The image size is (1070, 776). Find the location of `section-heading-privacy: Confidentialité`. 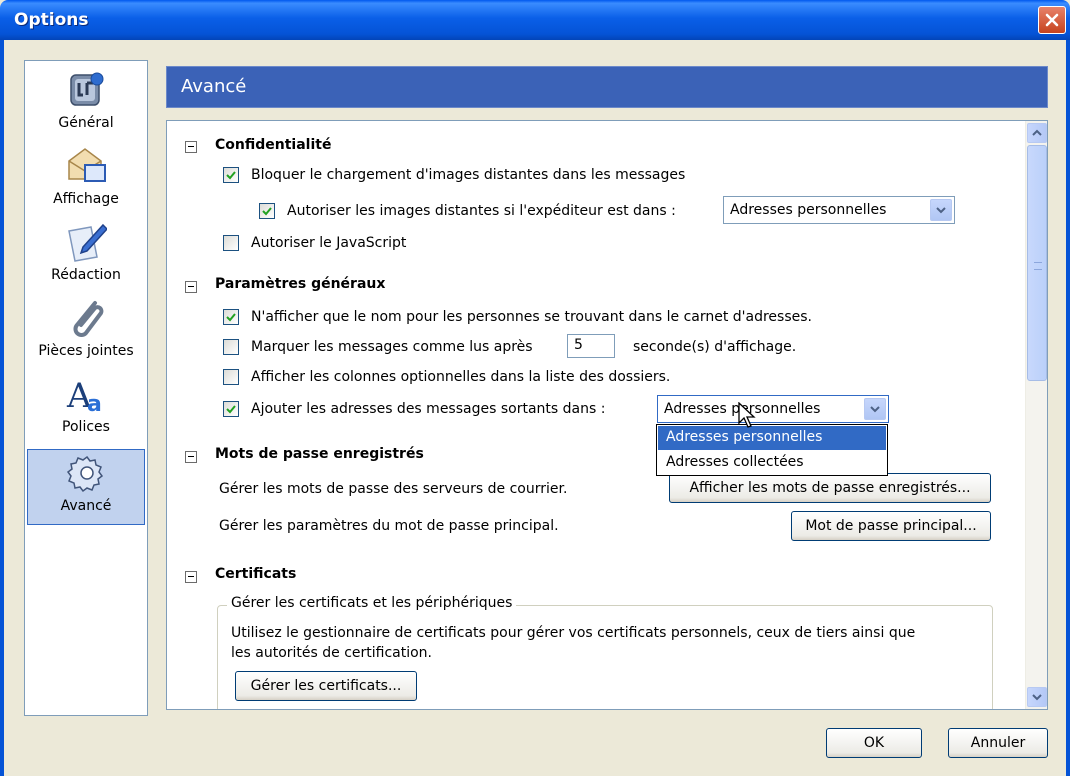

section-heading-privacy: Confidentialité is located at coordinates (273, 145).